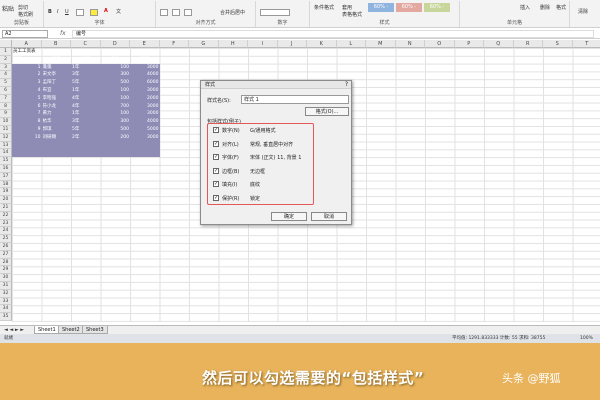  Describe the element at coordinates (6, 75) in the screenshot. I see `row-header: 4` at that location.